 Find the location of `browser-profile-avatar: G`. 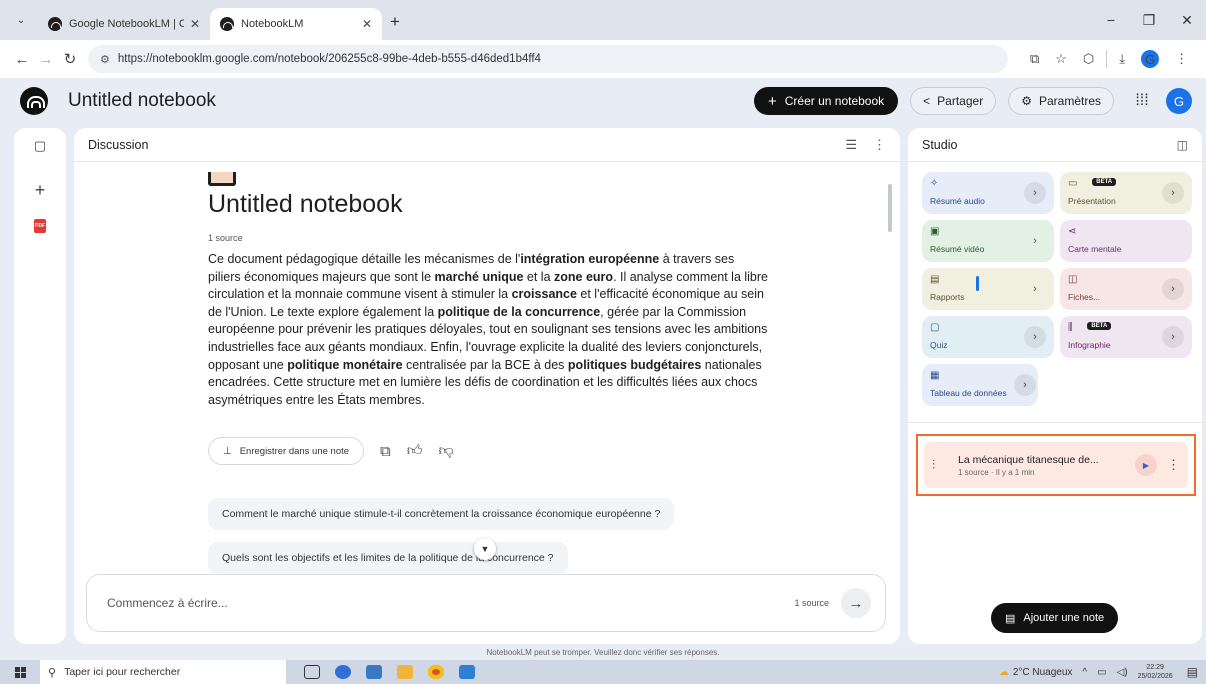

browser-profile-avatar: G is located at coordinates (1150, 59).